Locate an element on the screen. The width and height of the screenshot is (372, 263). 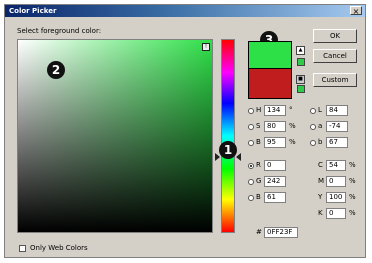
only-web-colors-label: Only Web Colors is located at coordinates (59, 248).